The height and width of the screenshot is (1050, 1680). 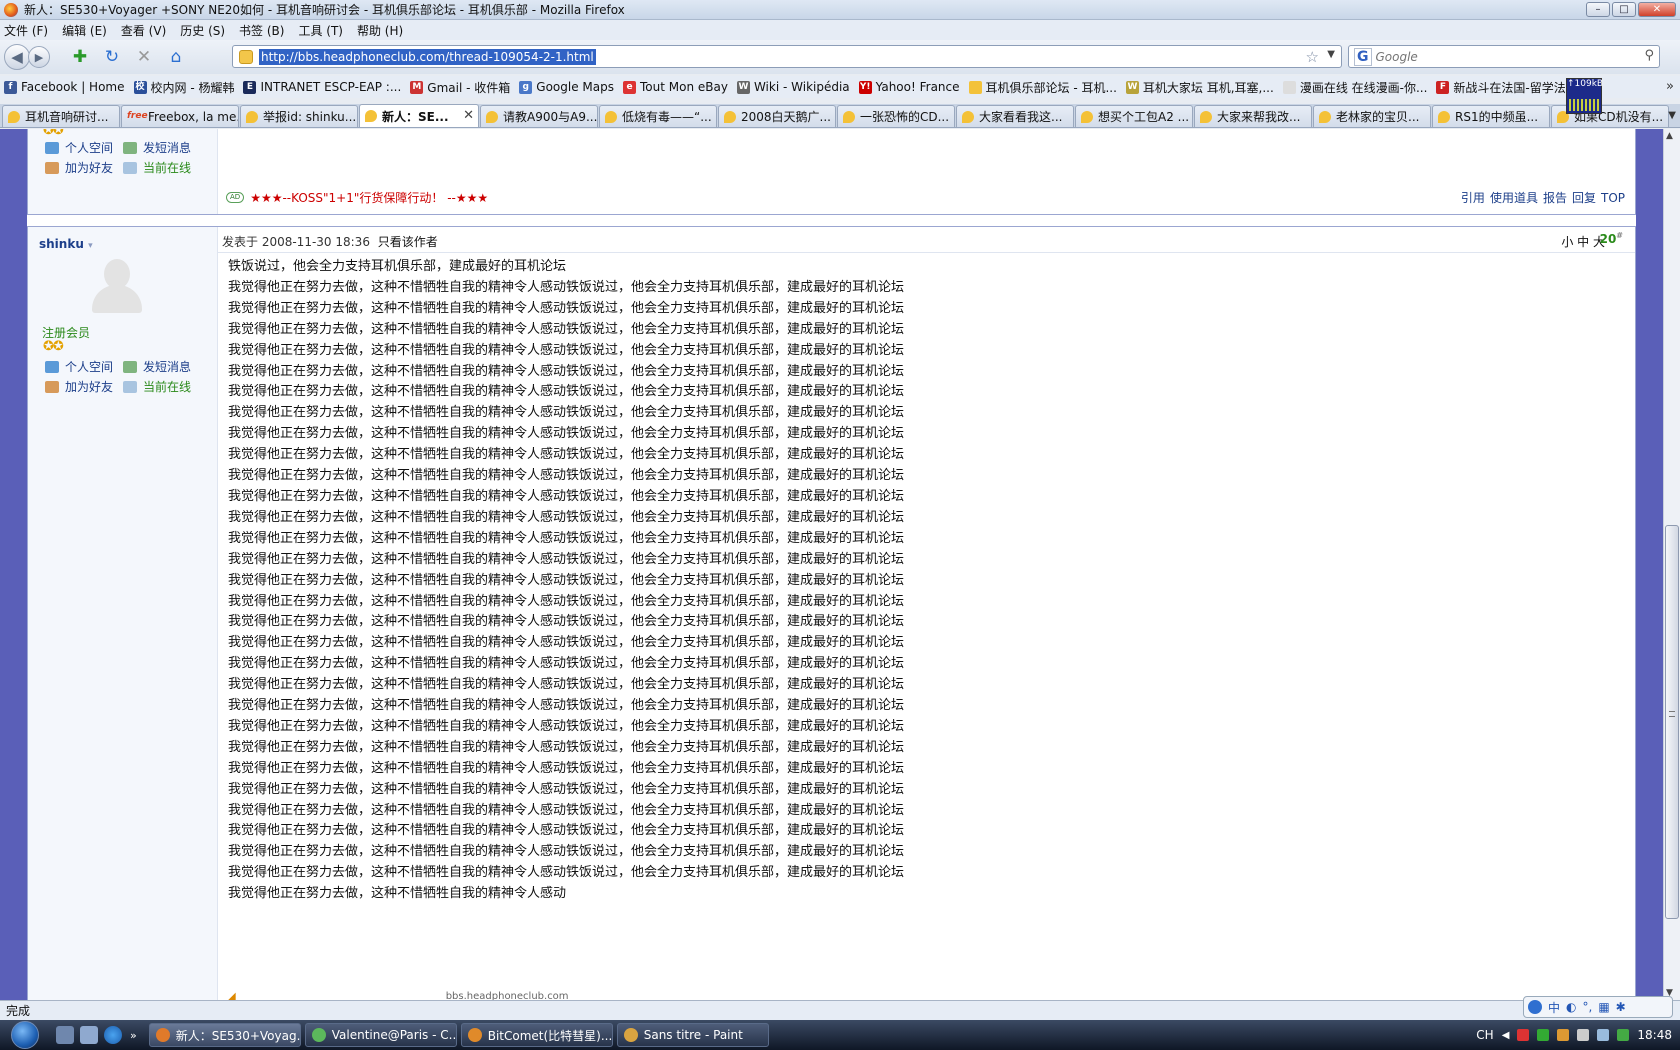 I want to click on font-size-controls: 小 中 大, so click(x=1583, y=241).